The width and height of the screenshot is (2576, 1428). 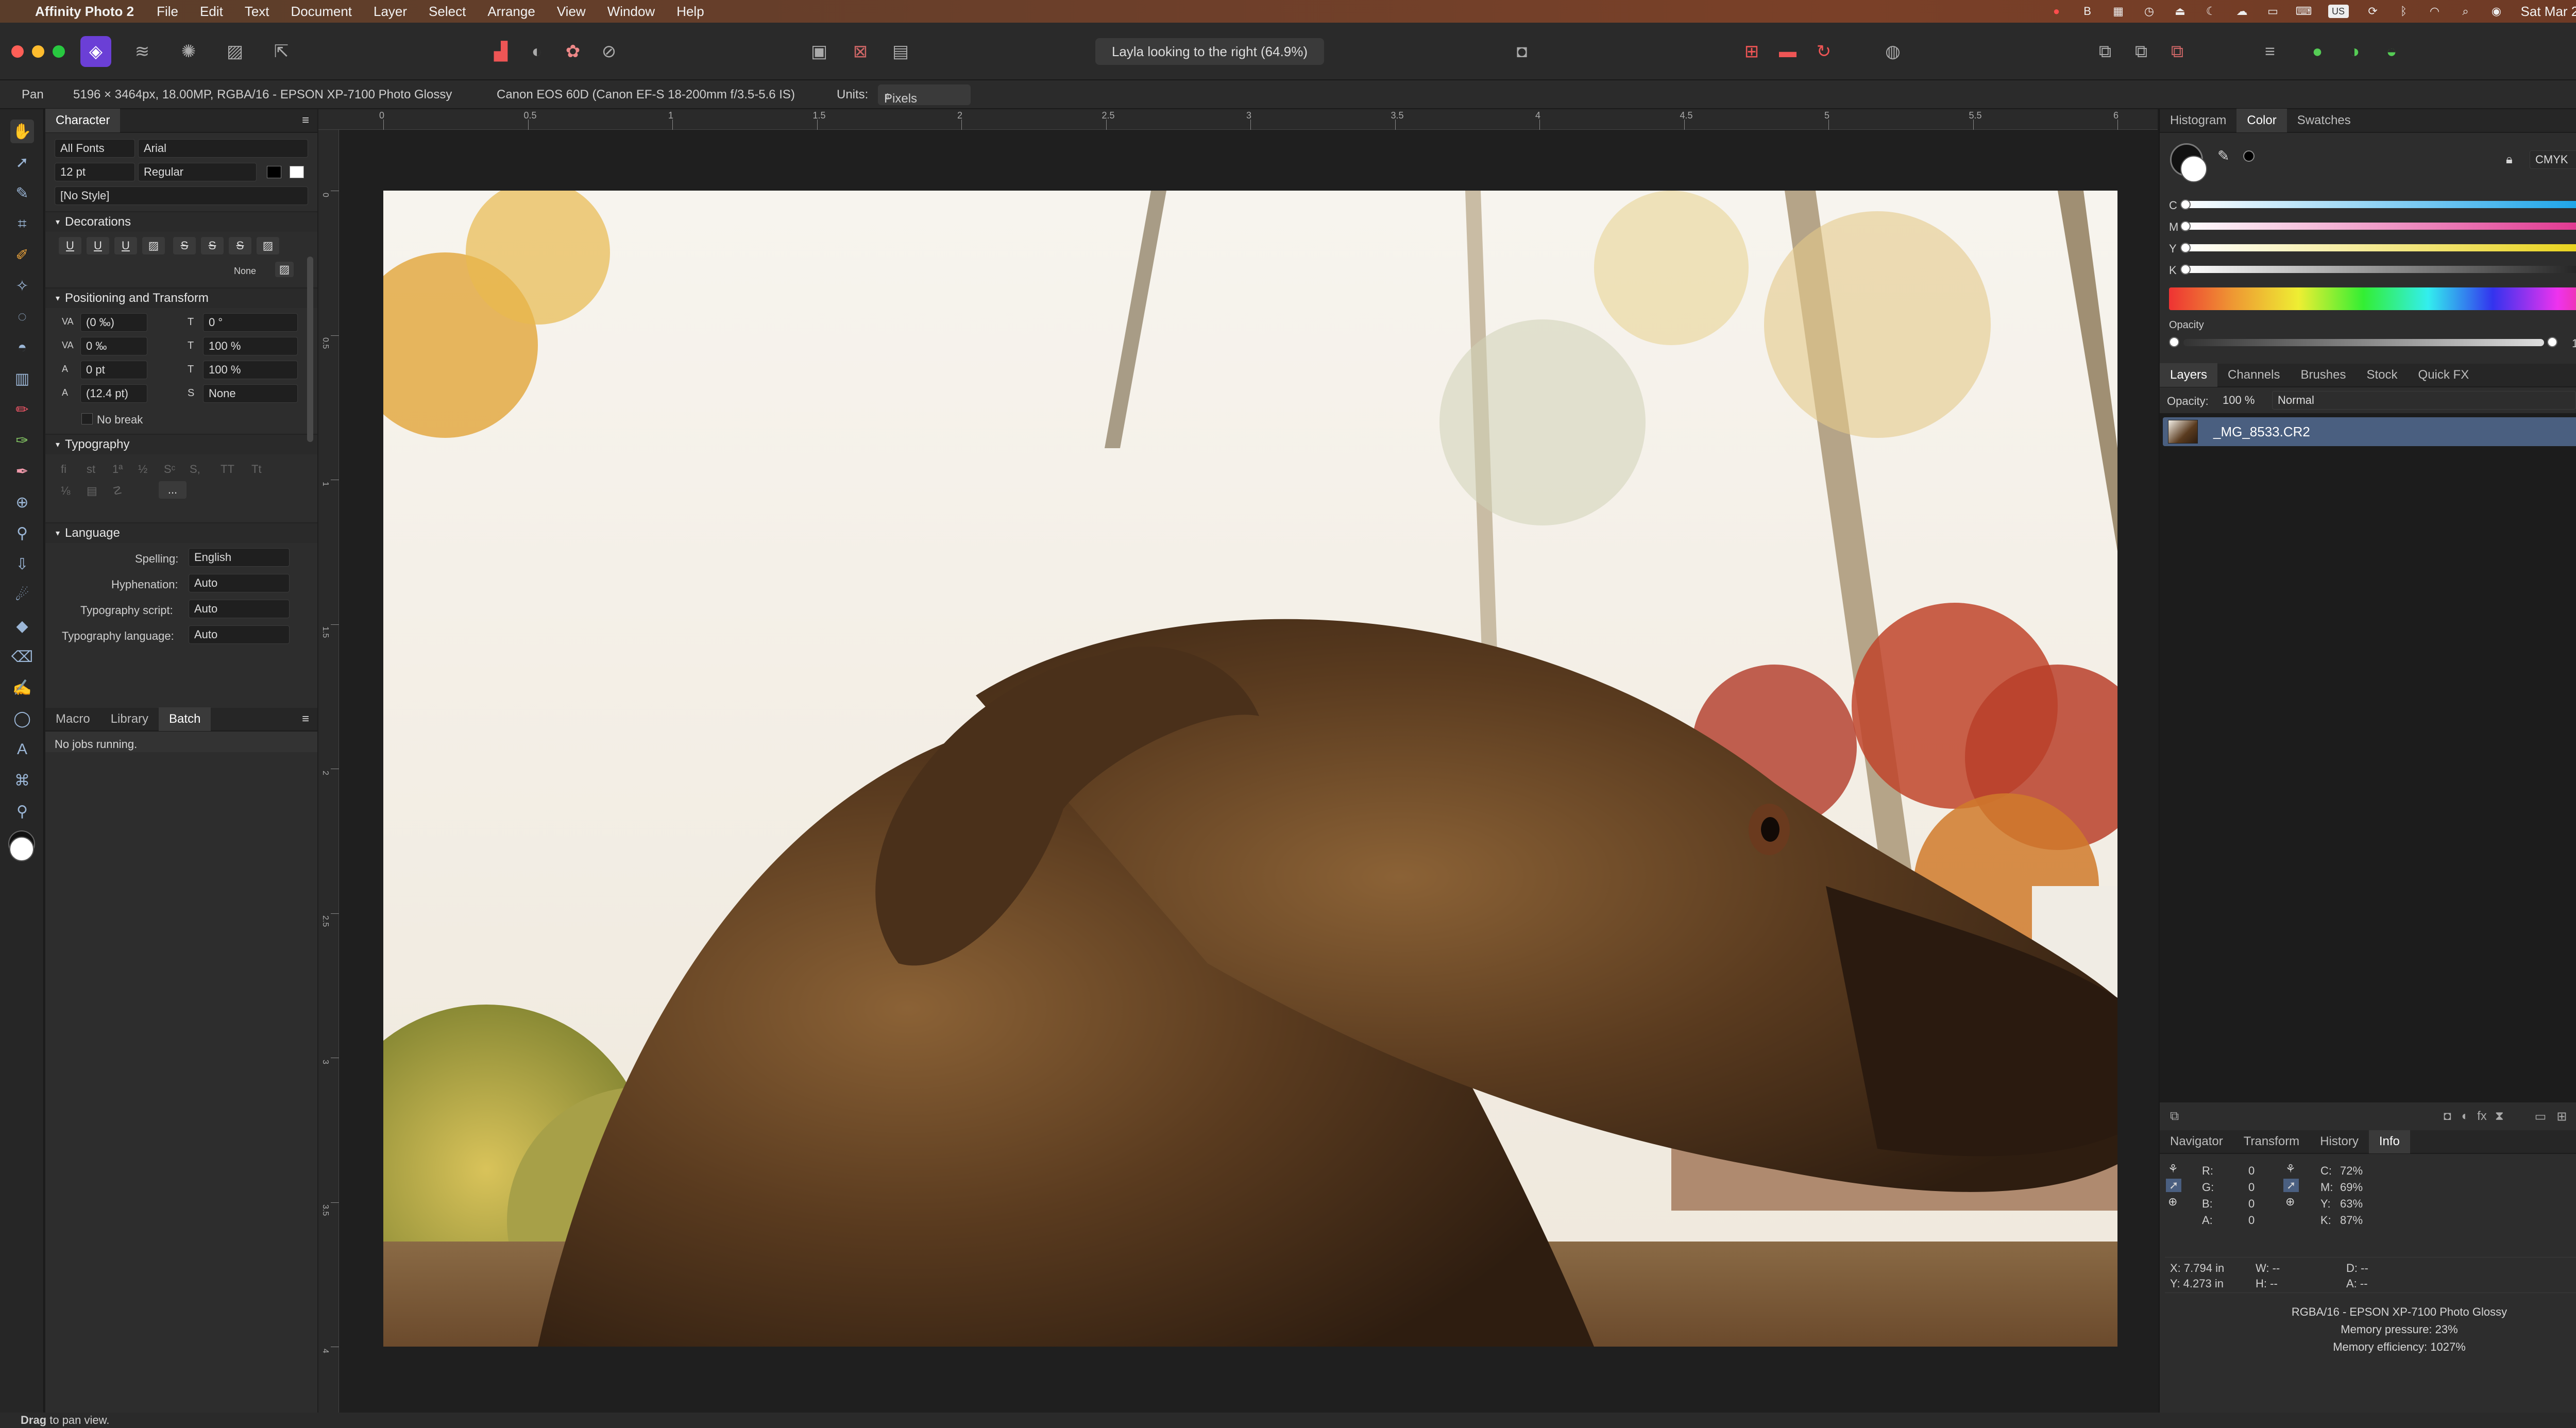 What do you see at coordinates (2185, 269) in the screenshot?
I see `black-slider-knob` at bounding box center [2185, 269].